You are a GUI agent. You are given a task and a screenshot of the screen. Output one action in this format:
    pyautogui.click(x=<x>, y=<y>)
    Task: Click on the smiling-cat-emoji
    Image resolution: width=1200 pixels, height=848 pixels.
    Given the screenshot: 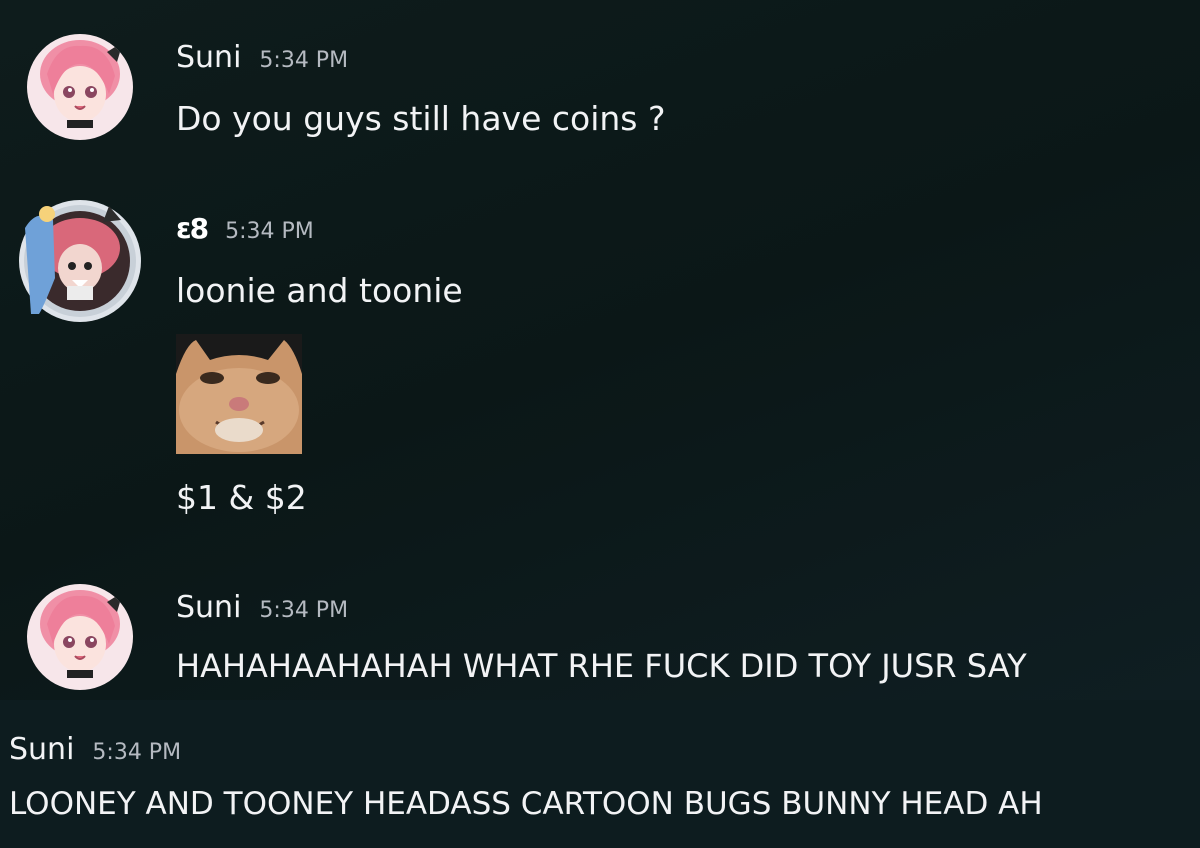 What is the action you would take?
    pyautogui.click(x=239, y=394)
    